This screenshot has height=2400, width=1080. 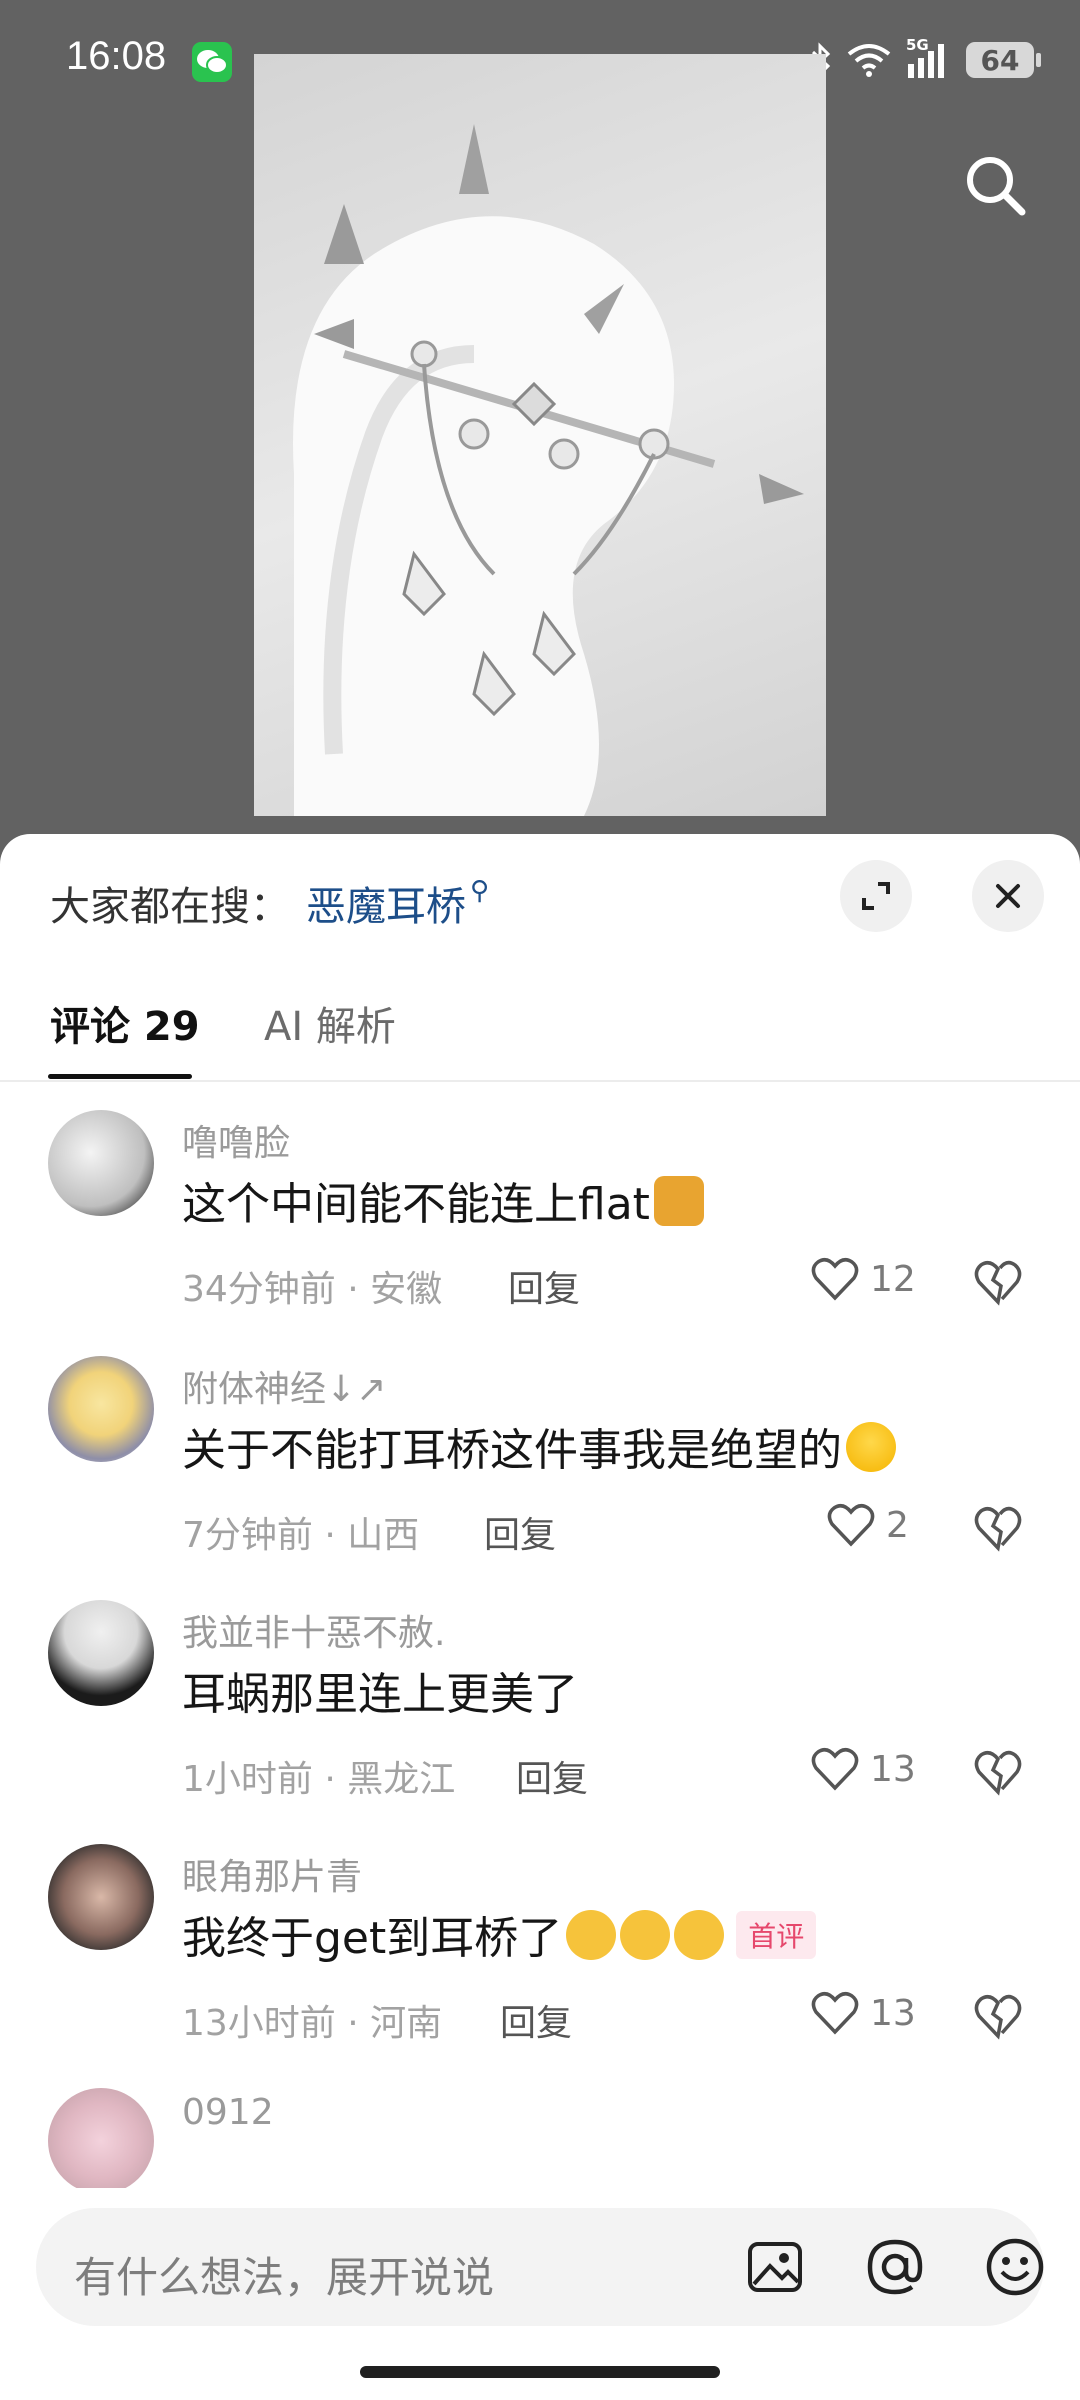 I want to click on tab-bar: 评论 29 AI 解析, so click(x=540, y=1033).